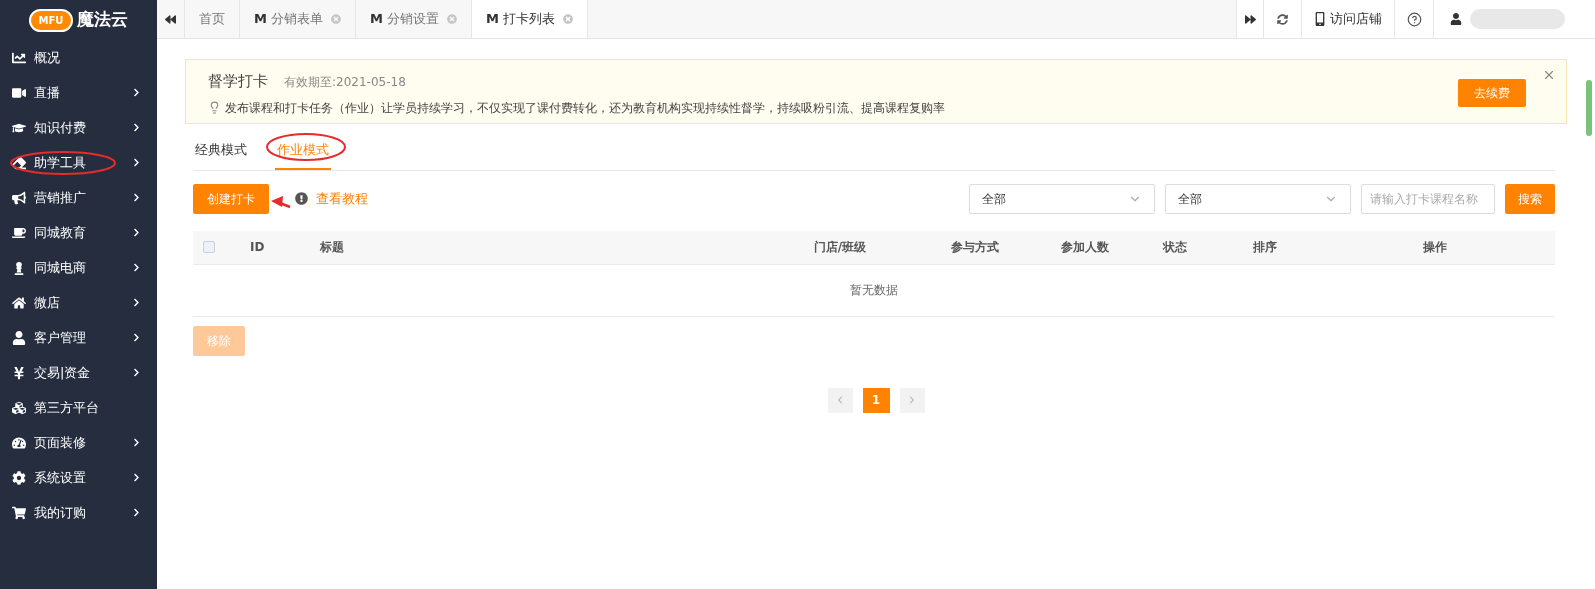  What do you see at coordinates (19, 57) in the screenshot?
I see `chart-icon` at bounding box center [19, 57].